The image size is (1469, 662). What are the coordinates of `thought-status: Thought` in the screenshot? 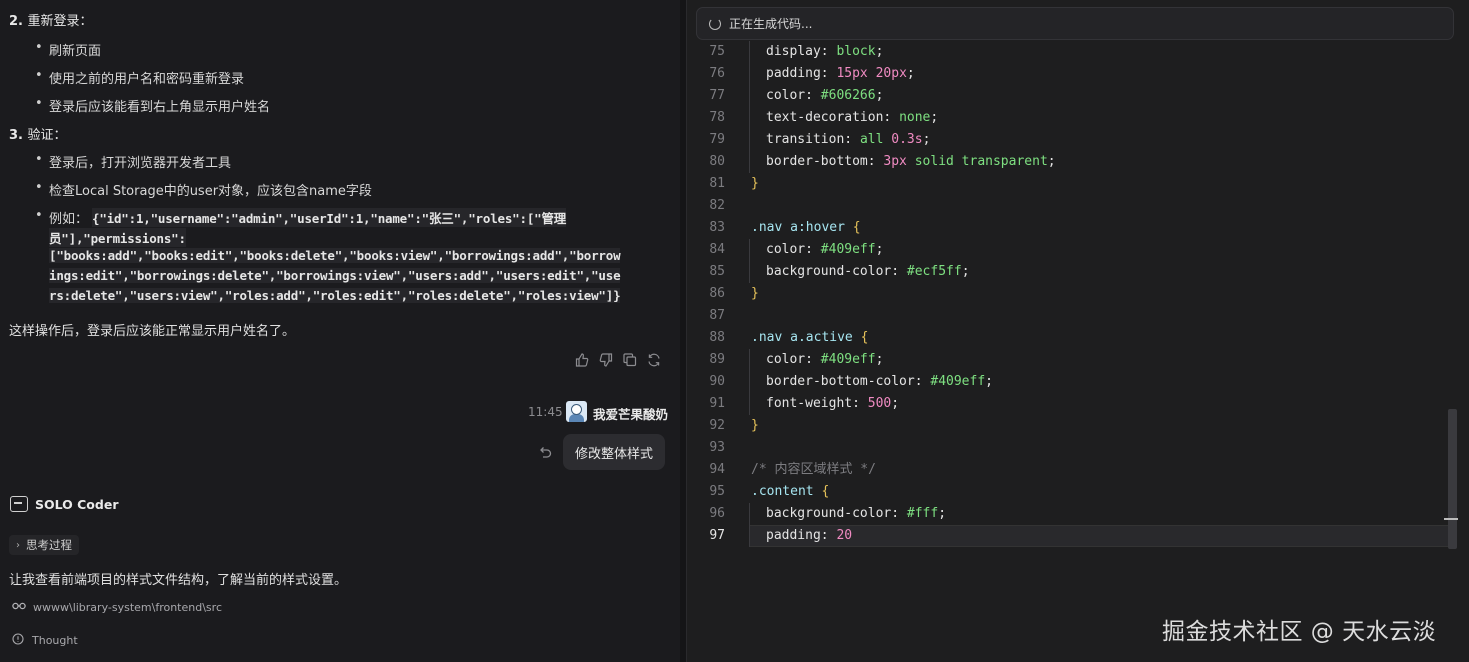 It's located at (45, 640).